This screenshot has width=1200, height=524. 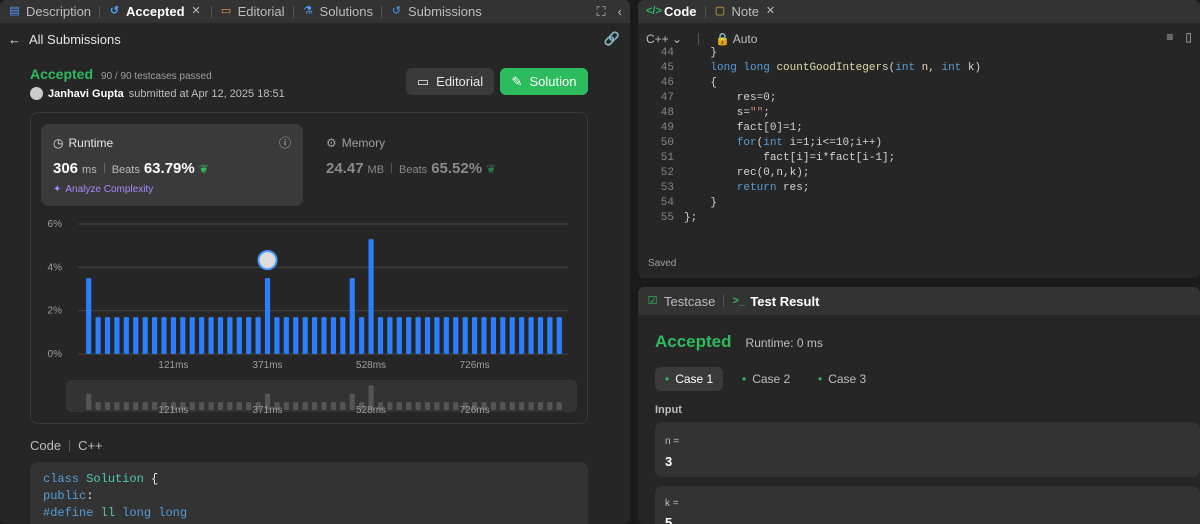 I want to click on tab-submissions: ↺ Submissions, so click(x=436, y=11).